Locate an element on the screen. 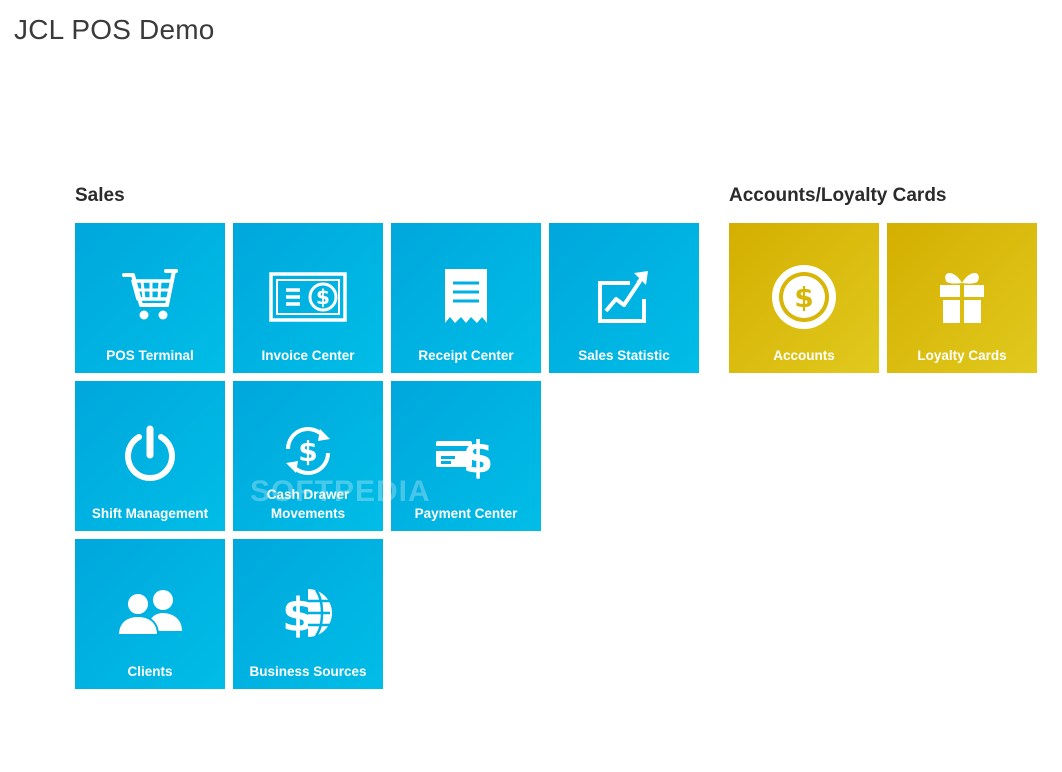 This screenshot has height=772, width=1062. gift-icon is located at coordinates (962, 297).